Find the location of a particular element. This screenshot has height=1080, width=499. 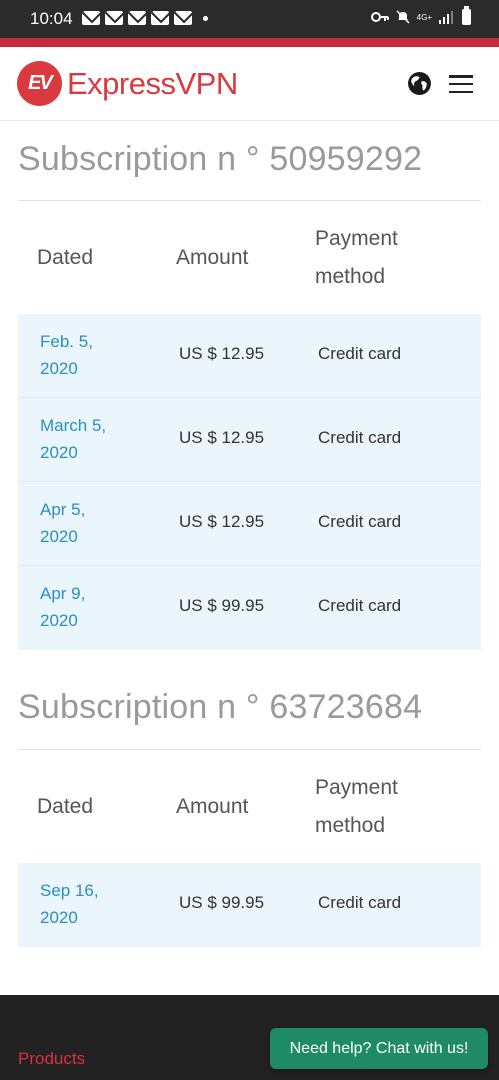

hamburger-menu-icon is located at coordinates (461, 84).